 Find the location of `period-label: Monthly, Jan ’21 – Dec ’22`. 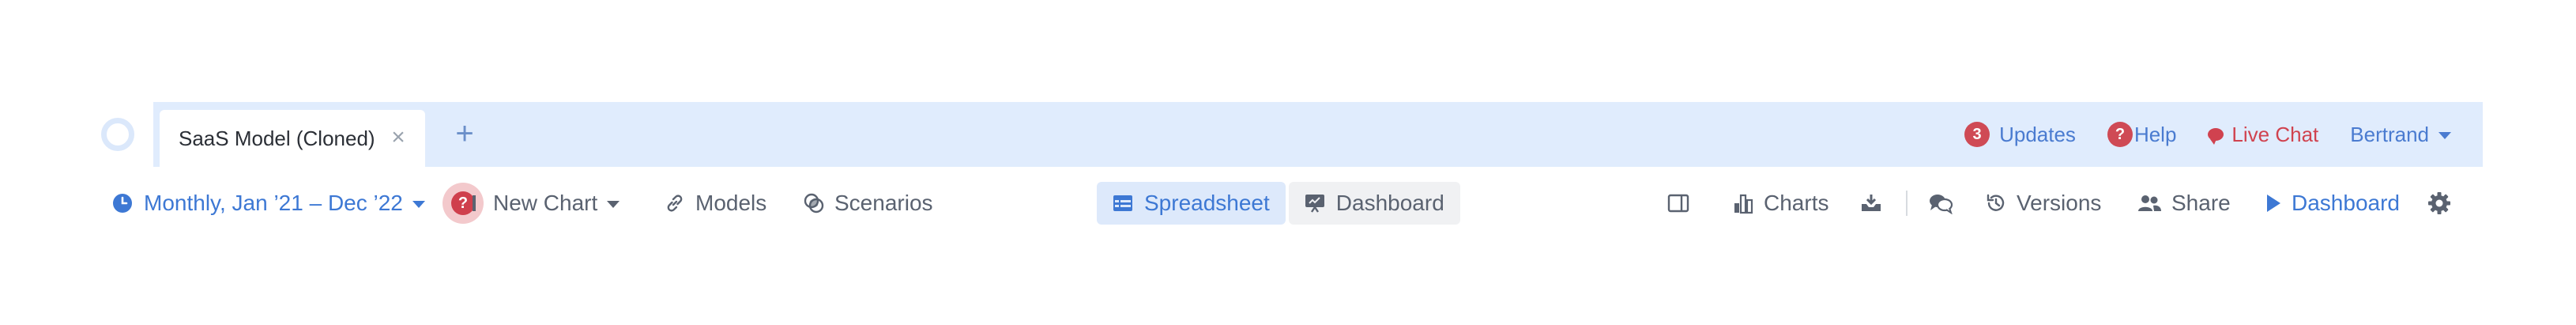

period-label: Monthly, Jan ’21 – Dec ’22 is located at coordinates (273, 203).